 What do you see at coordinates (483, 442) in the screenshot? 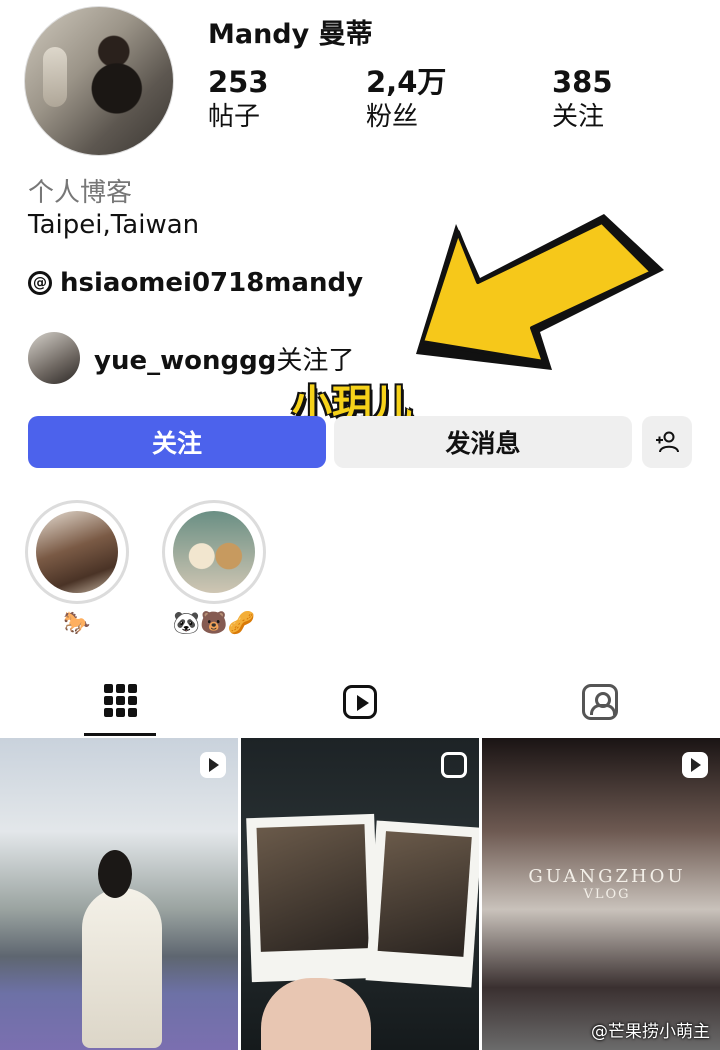
I see `message-button: 发消息` at bounding box center [483, 442].